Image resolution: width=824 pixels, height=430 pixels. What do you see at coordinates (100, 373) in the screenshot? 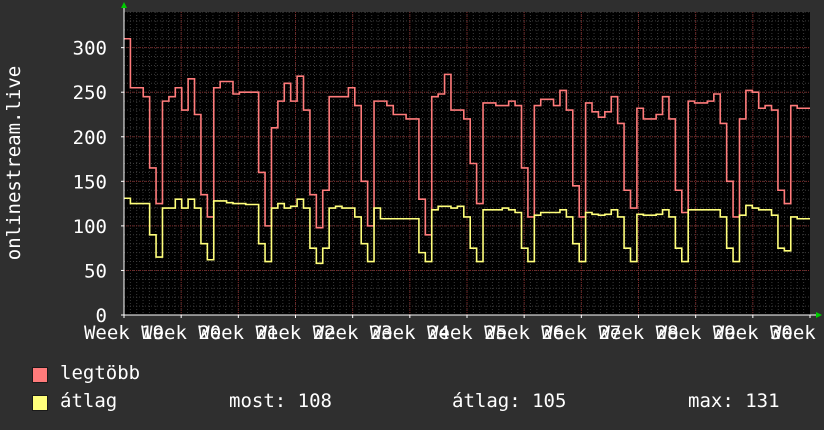
I see `legend-label-max: legtöbb` at bounding box center [100, 373].